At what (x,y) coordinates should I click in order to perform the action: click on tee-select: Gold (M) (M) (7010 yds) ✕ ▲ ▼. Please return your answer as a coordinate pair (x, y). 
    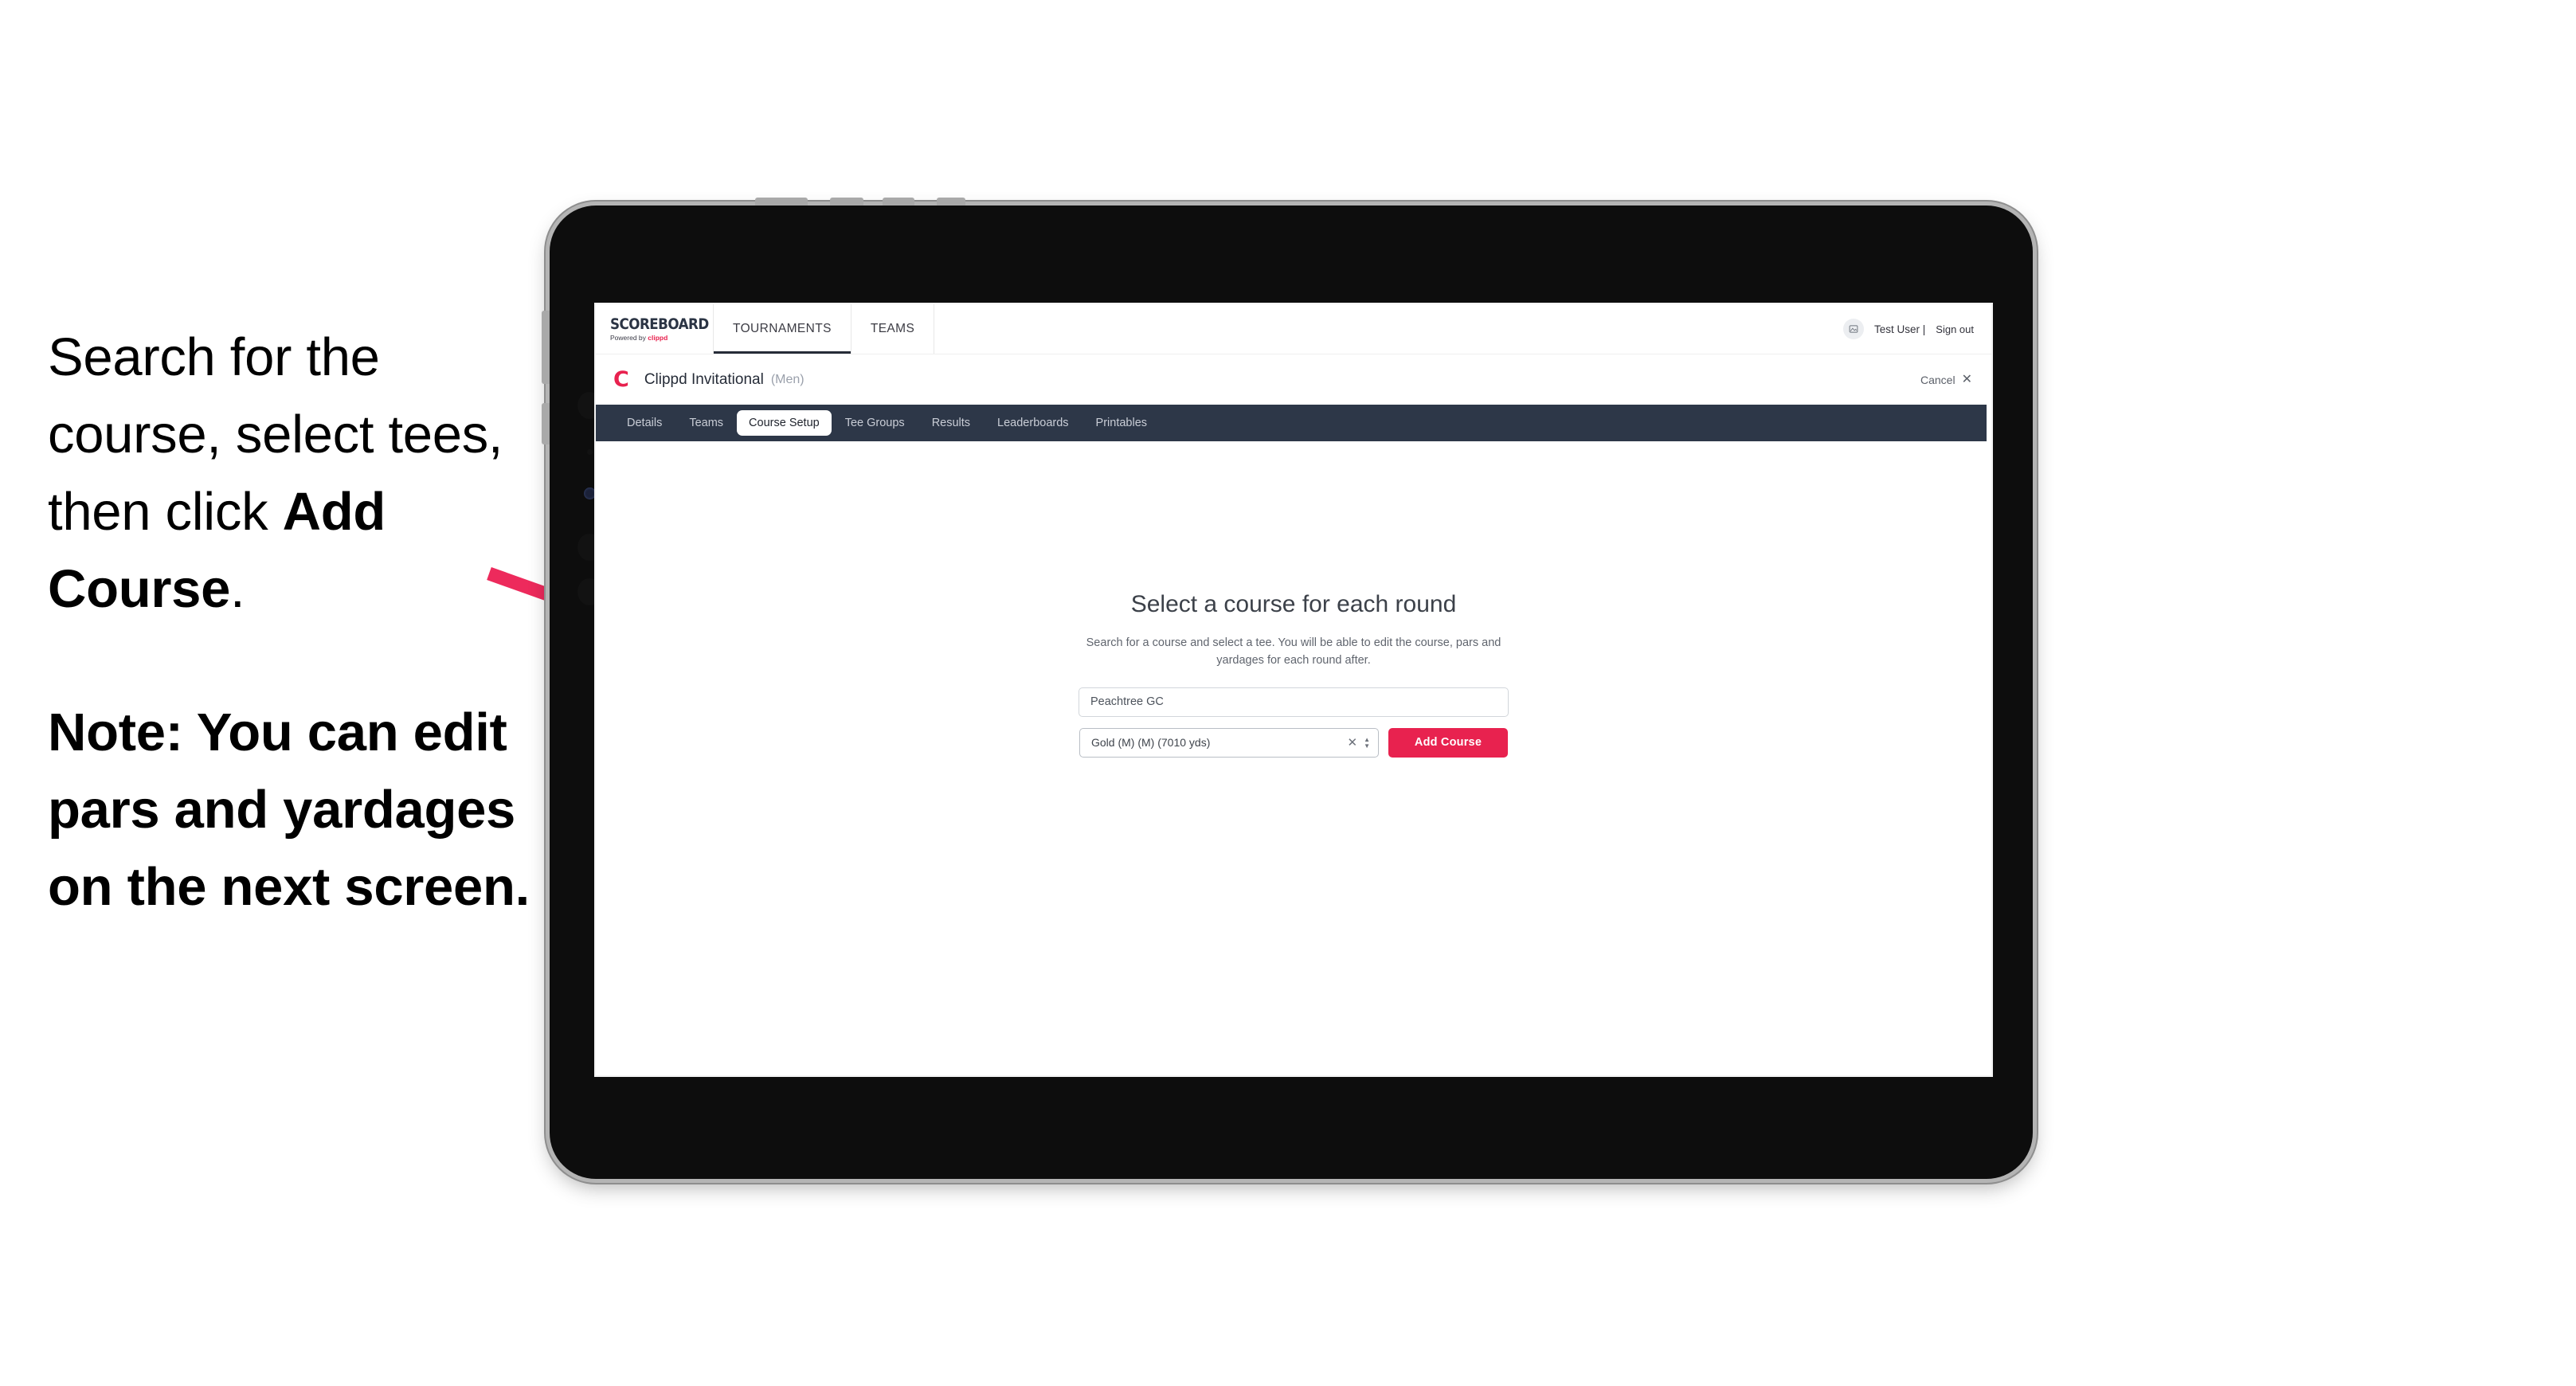
    Looking at the image, I should click on (1229, 742).